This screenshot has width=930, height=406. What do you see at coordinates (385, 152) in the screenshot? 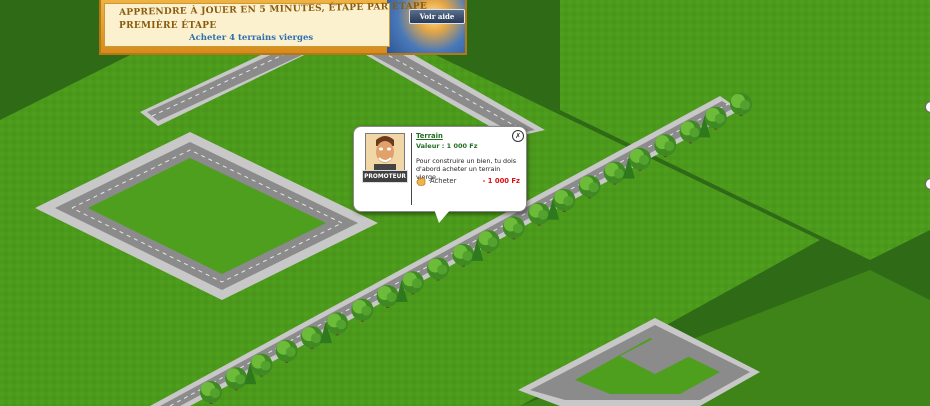
I see `promoteur-avatar` at bounding box center [385, 152].